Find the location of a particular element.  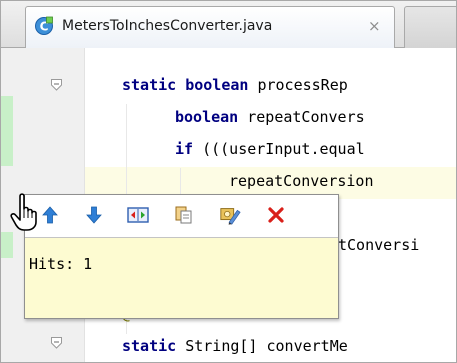

remove-breakpoint-button is located at coordinates (276, 215).